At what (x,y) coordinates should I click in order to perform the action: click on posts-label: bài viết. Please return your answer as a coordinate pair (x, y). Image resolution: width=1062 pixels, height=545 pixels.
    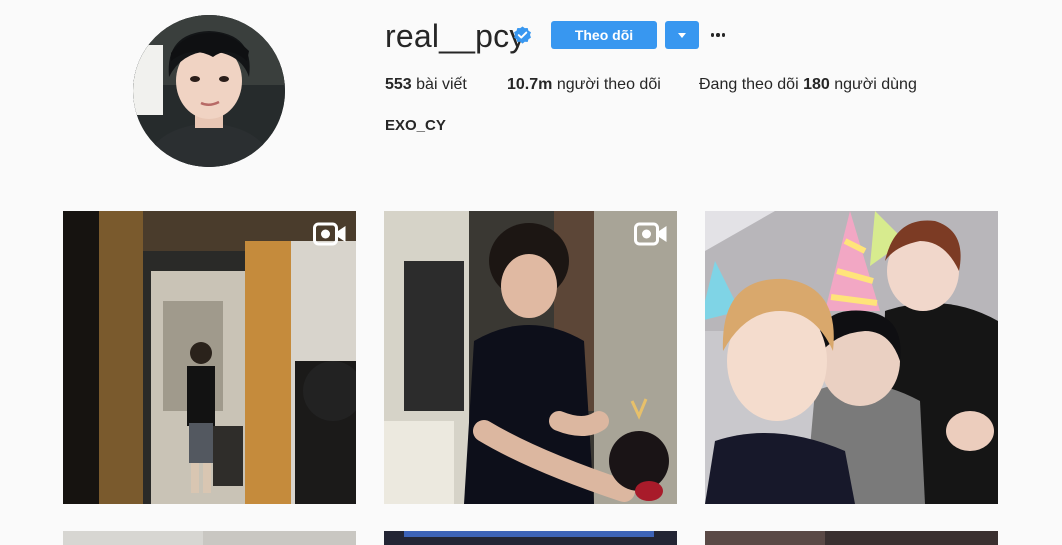
    Looking at the image, I should click on (441, 84).